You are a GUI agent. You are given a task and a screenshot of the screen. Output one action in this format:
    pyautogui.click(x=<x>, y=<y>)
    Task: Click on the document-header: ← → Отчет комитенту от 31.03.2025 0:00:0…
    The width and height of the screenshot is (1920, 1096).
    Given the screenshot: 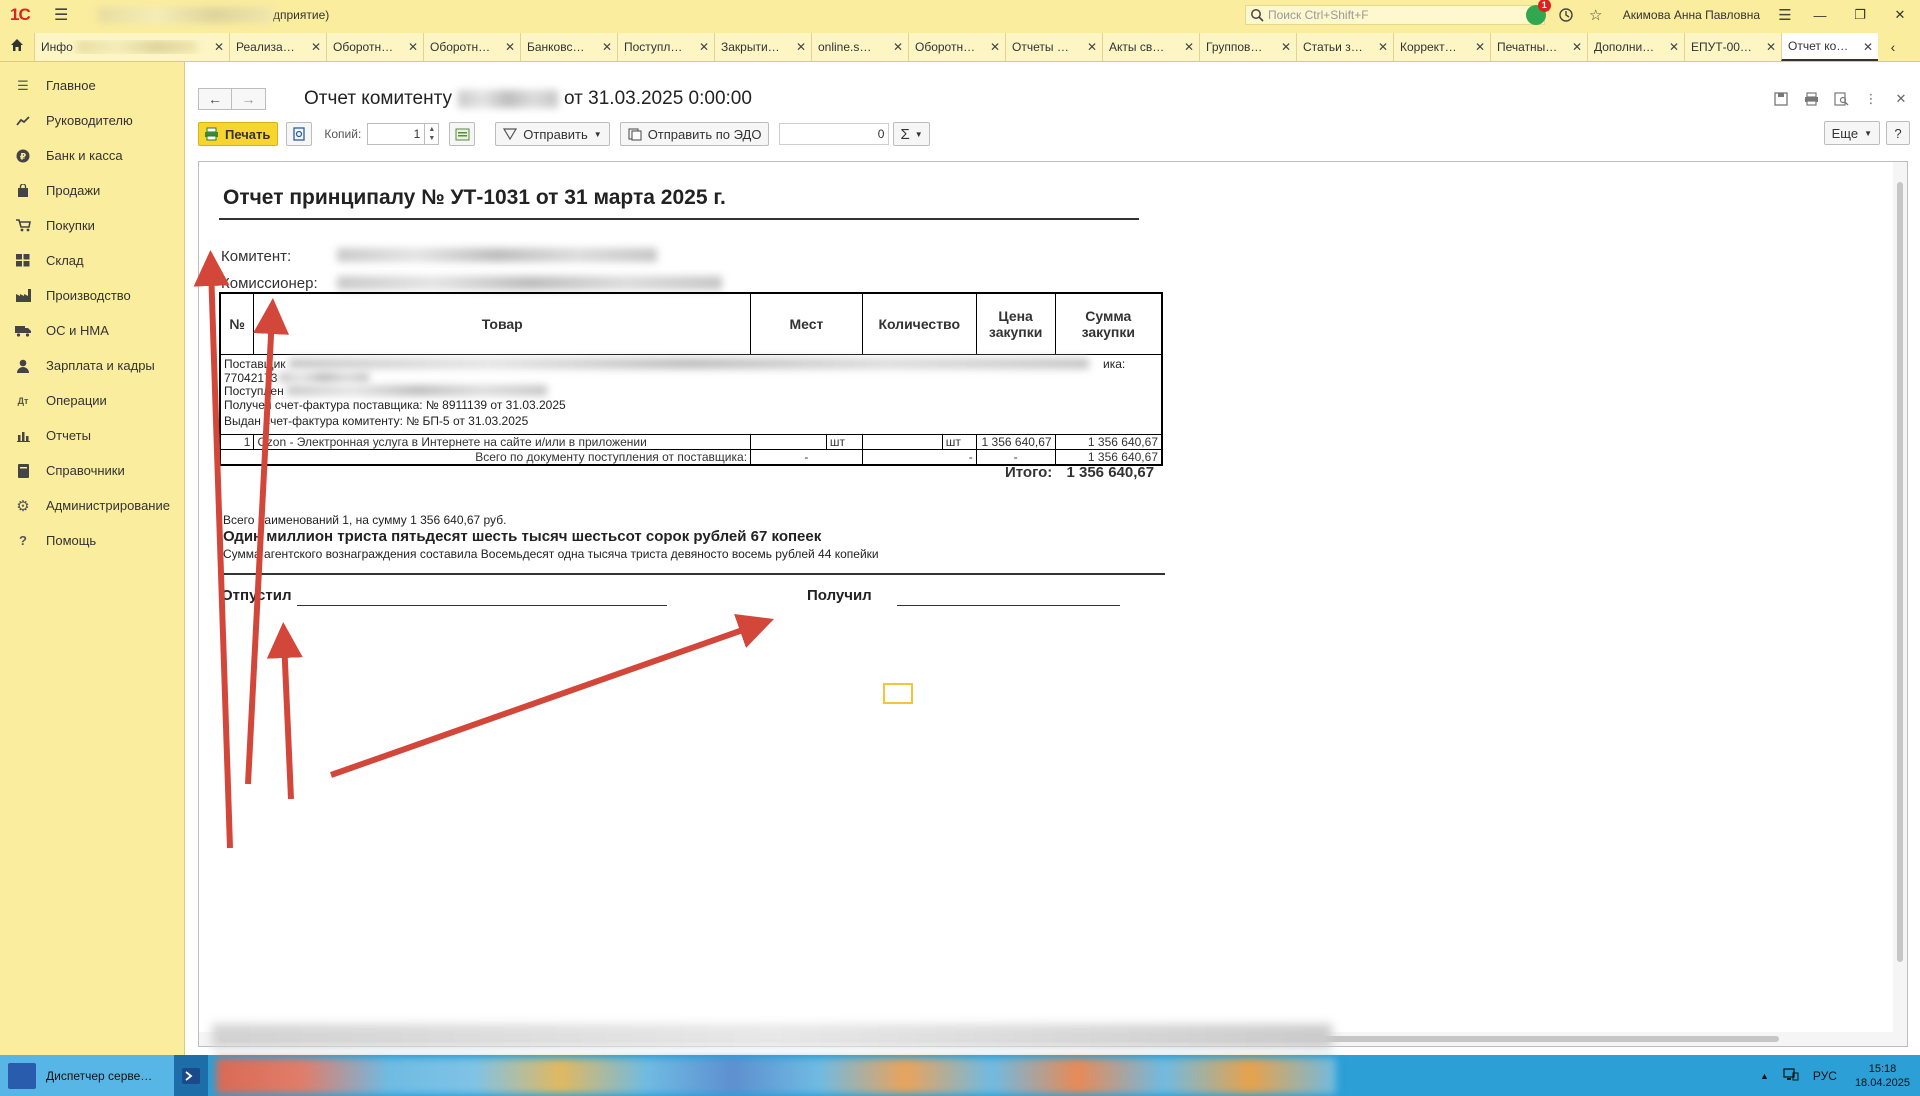 What is the action you would take?
    pyautogui.click(x=475, y=99)
    